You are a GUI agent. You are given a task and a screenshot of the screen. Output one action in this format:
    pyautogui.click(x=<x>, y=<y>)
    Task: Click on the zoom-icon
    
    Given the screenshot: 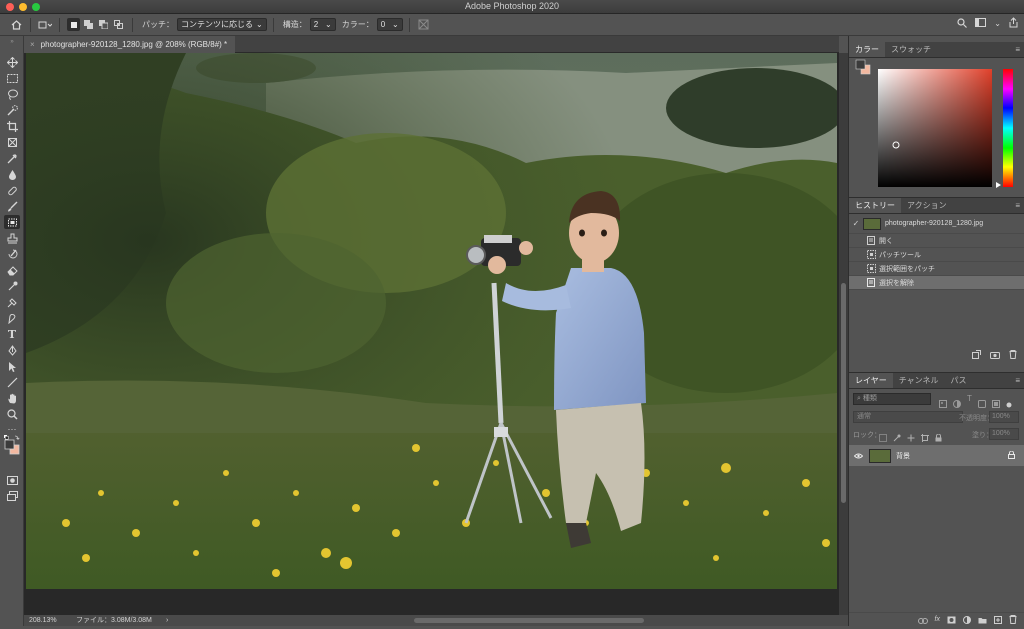 What is the action you would take?
    pyautogui.click(x=12, y=414)
    